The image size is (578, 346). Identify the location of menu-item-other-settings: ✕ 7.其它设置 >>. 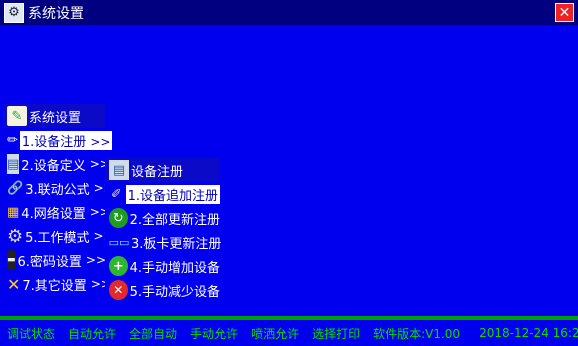
(57, 284).